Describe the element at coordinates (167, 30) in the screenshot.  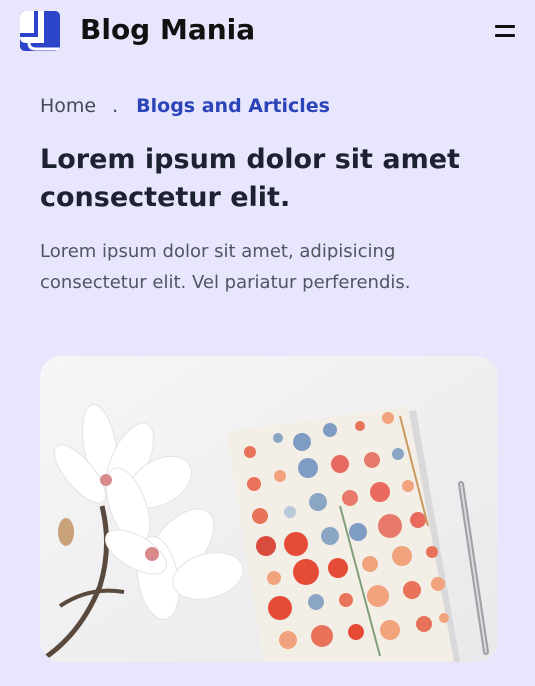
I see `brand-name: Blog Mania` at that location.